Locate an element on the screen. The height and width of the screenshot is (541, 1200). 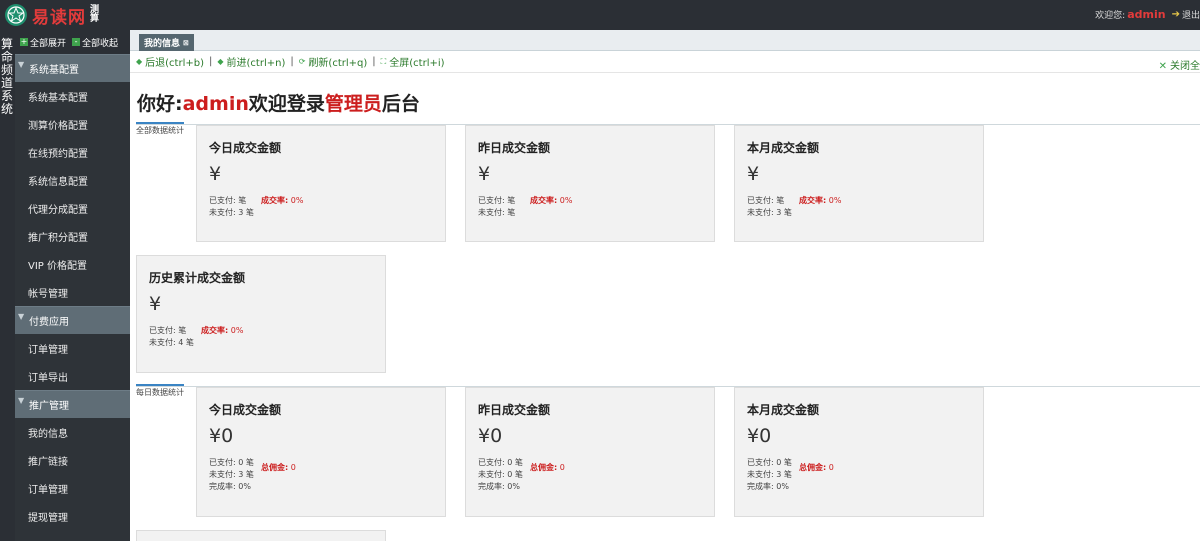
card-title: 本月成交金额 is located at coordinates (783, 410).